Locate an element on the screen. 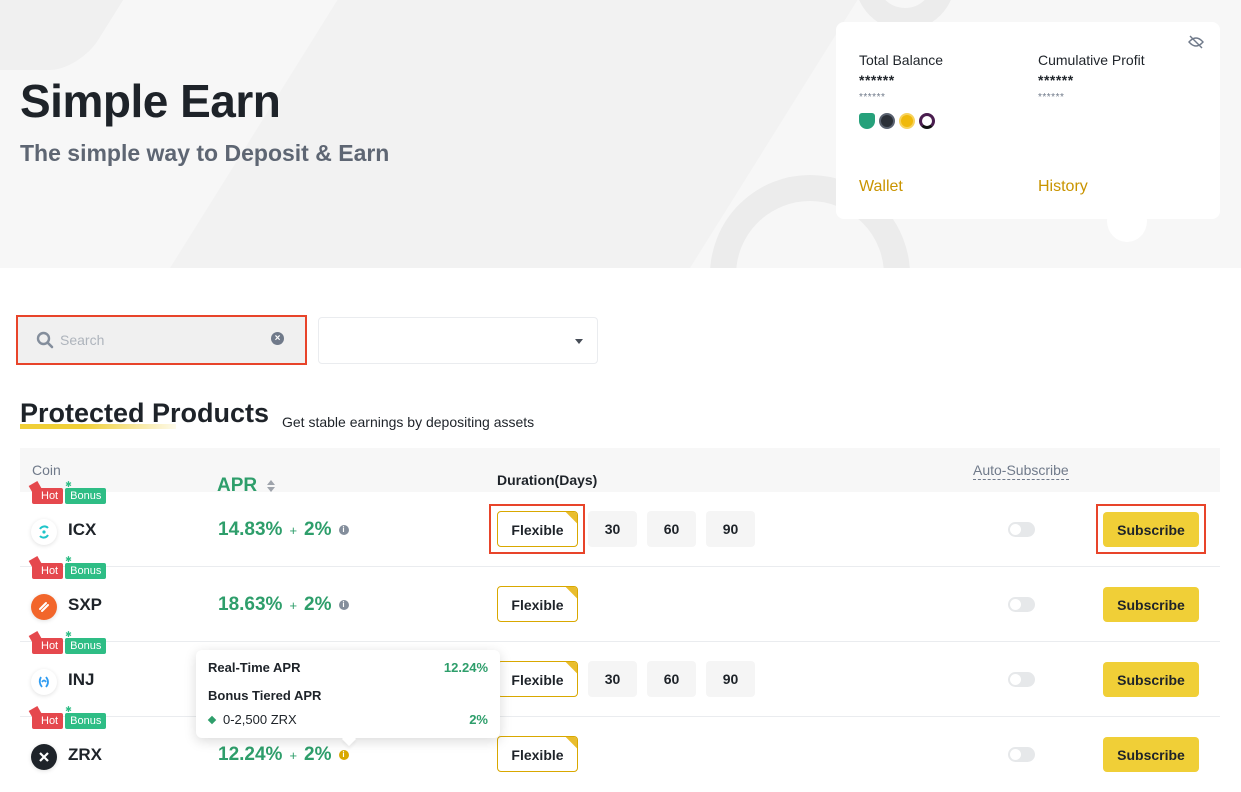 Image resolution: width=1241 pixels, height=792 pixels. usdt-icon is located at coordinates (867, 121).